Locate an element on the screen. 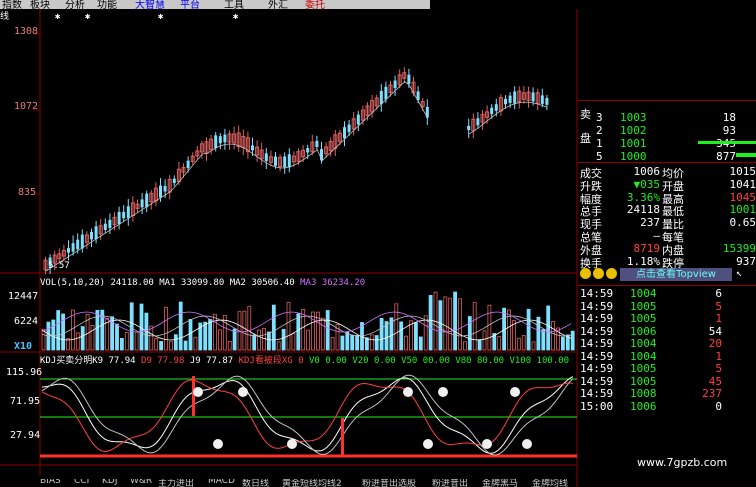  price-axis-label: 1072 is located at coordinates (26, 106).